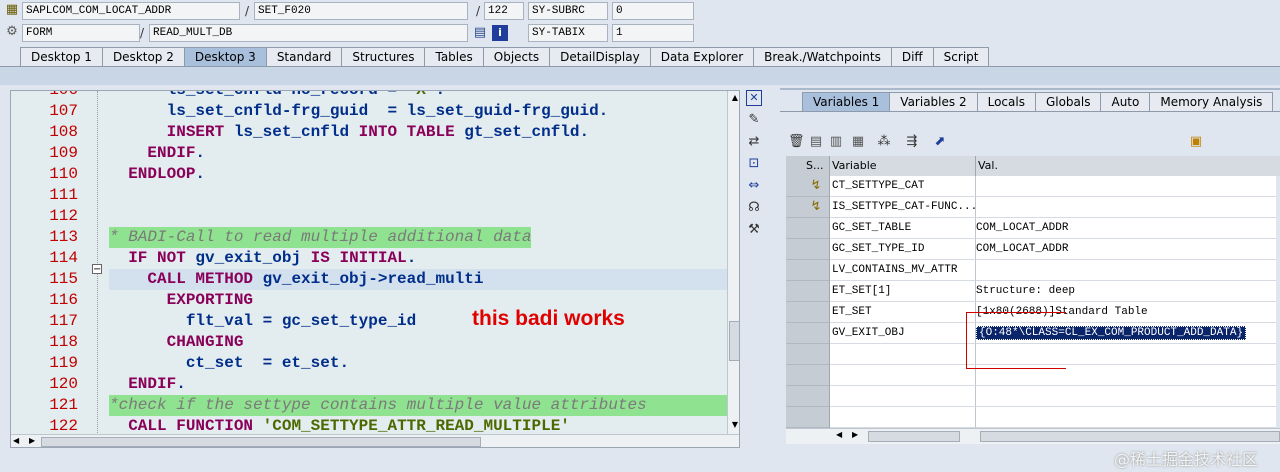 The image size is (1280, 472). I want to click on new-tool-icon: ✎, so click(754, 120).